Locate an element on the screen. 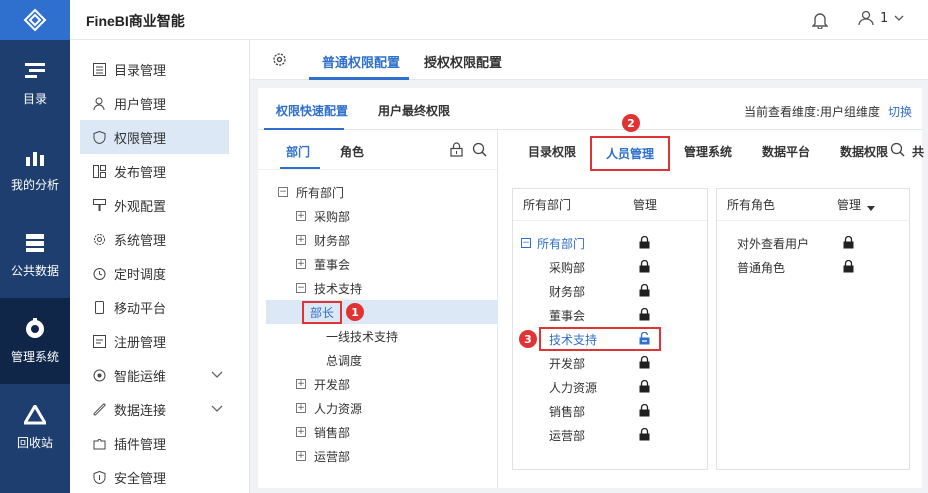  department-row: 运营部 is located at coordinates (610, 435).